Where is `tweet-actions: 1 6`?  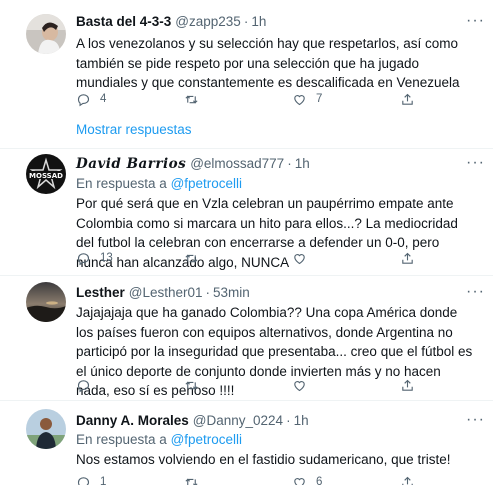 tweet-actions: 1 6 is located at coordinates (256, 479).